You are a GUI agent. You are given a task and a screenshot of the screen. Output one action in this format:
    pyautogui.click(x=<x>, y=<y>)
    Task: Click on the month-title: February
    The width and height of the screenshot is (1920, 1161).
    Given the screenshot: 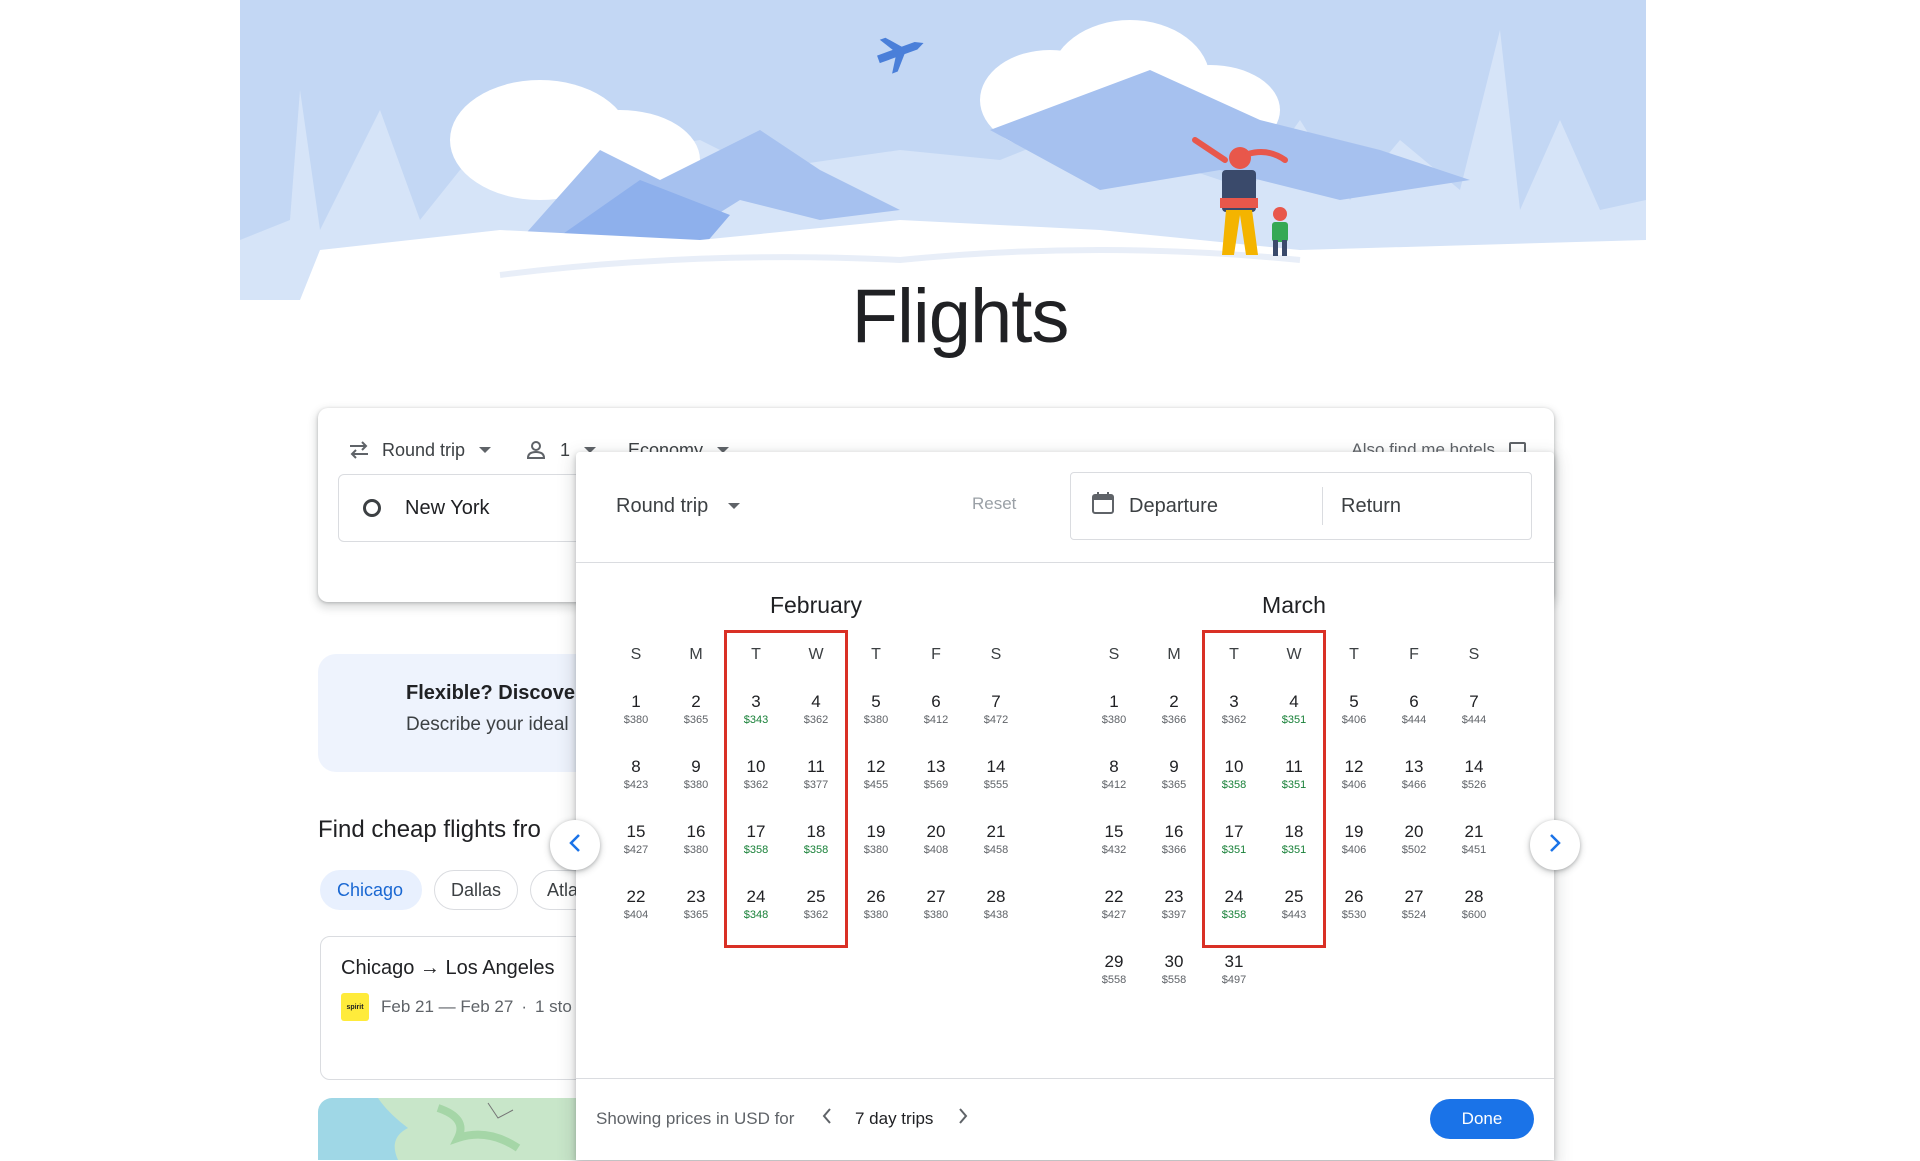 What is the action you would take?
    pyautogui.click(x=816, y=605)
    